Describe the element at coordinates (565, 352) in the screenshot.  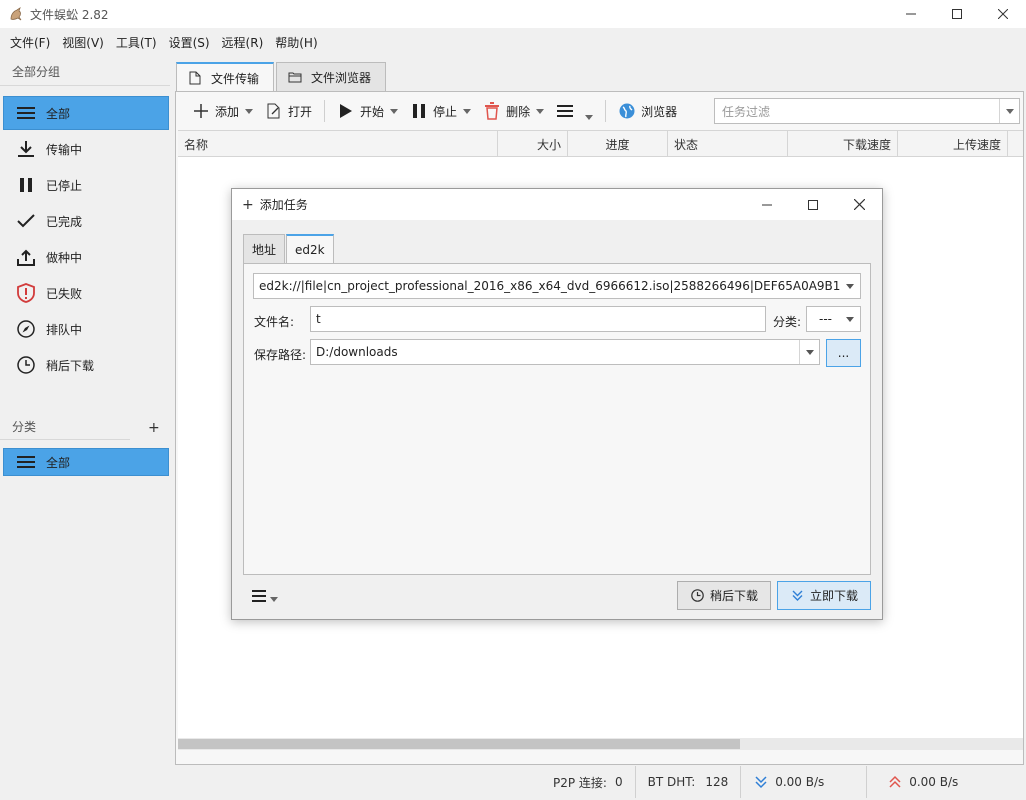
I see `savepath-combobox: D:/downloads` at that location.